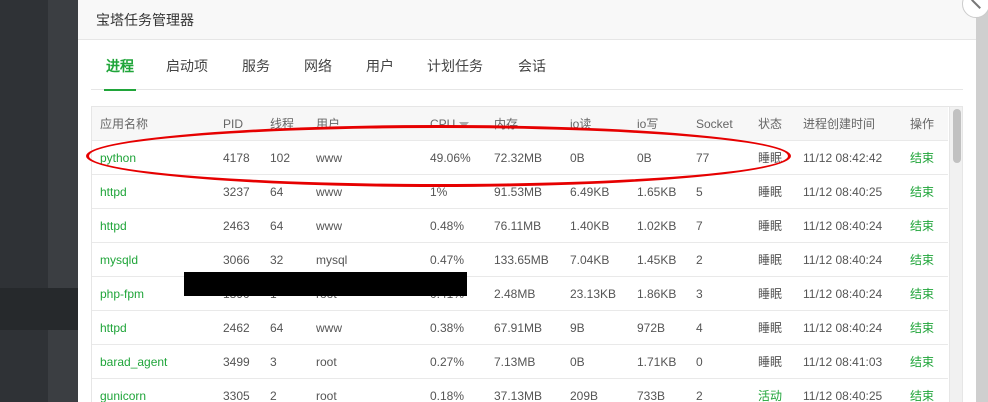  What do you see at coordinates (699, 362) in the screenshot?
I see `socket-cell: 0` at bounding box center [699, 362].